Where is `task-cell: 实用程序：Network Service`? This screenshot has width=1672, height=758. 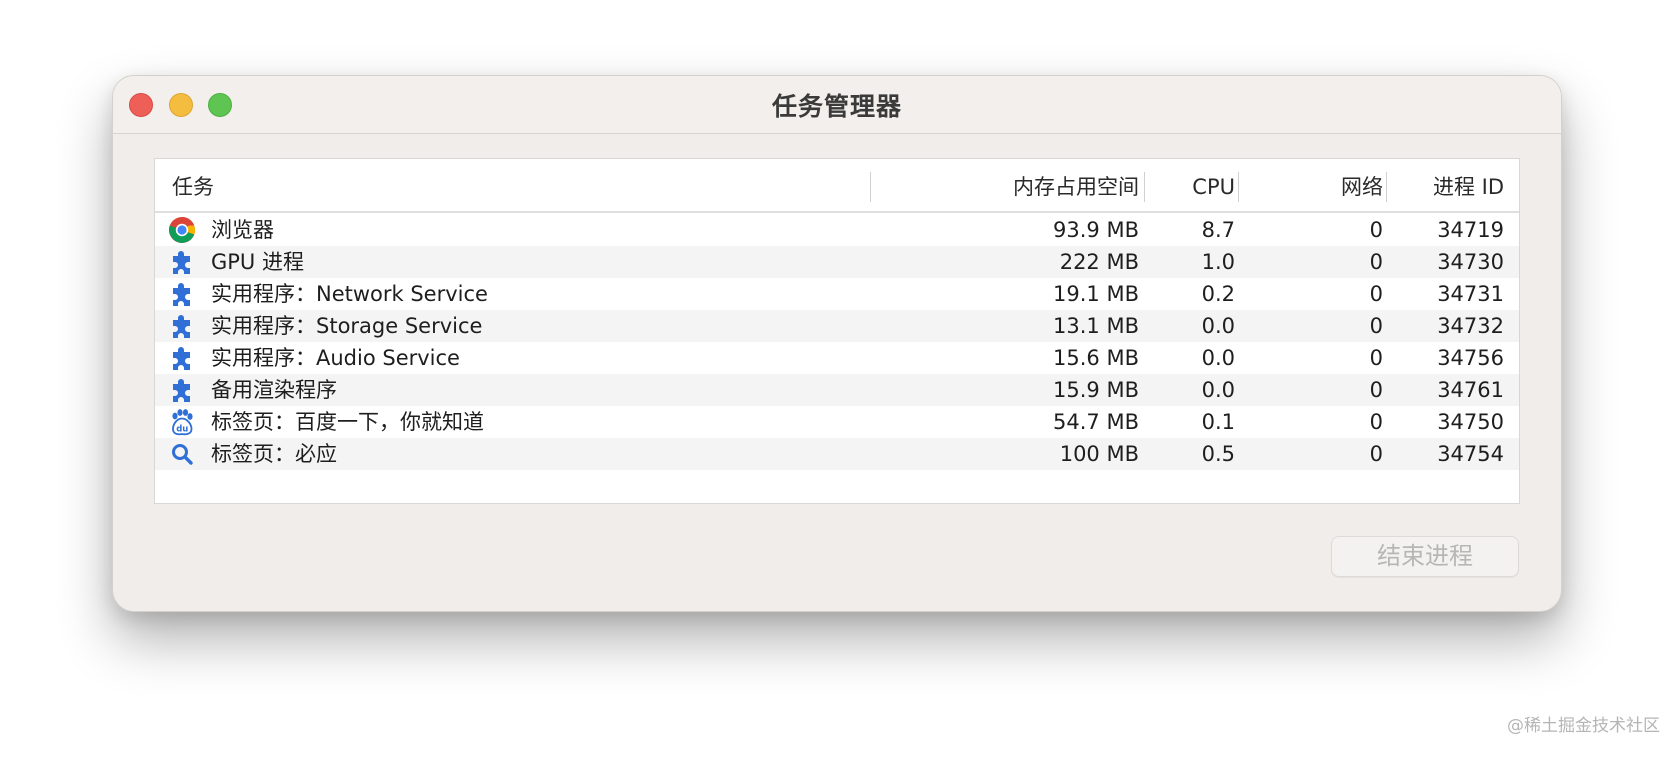
task-cell: 实用程序：Network Service is located at coordinates (513, 294).